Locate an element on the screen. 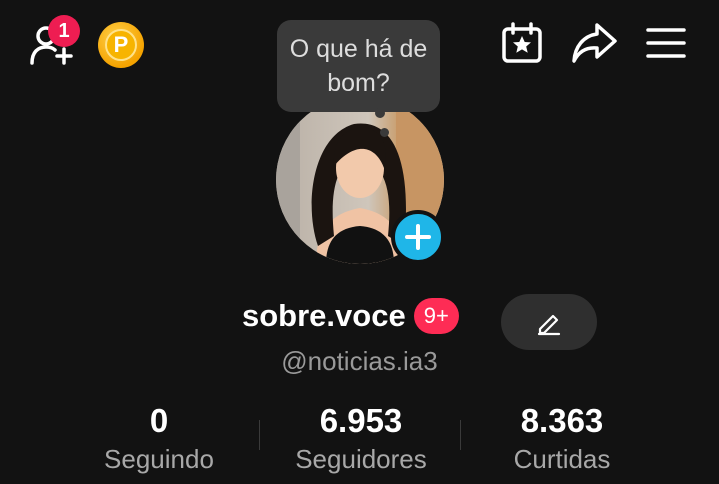 This screenshot has height=484, width=719. stat-followers: 6.953 Seguidores is located at coordinates (361, 438).